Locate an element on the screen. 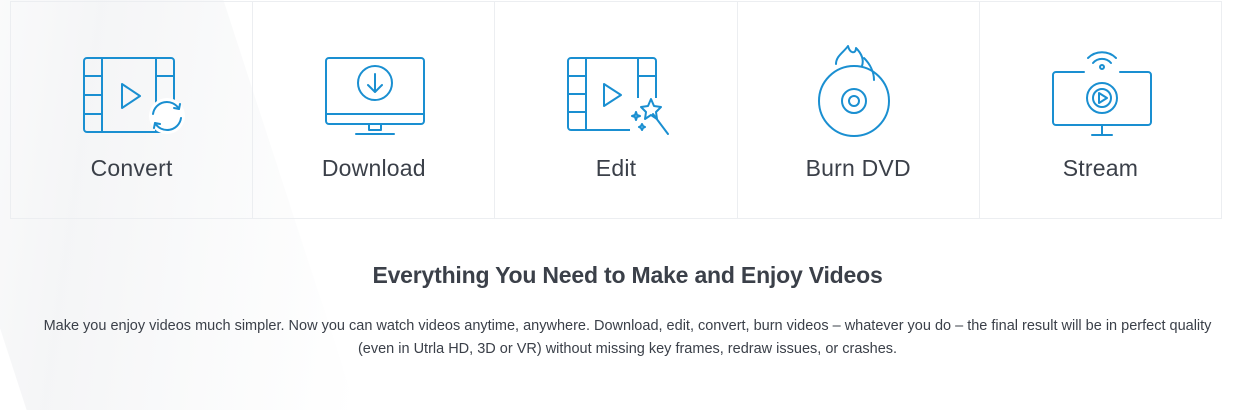  feature-edit: Edit is located at coordinates (616, 110).